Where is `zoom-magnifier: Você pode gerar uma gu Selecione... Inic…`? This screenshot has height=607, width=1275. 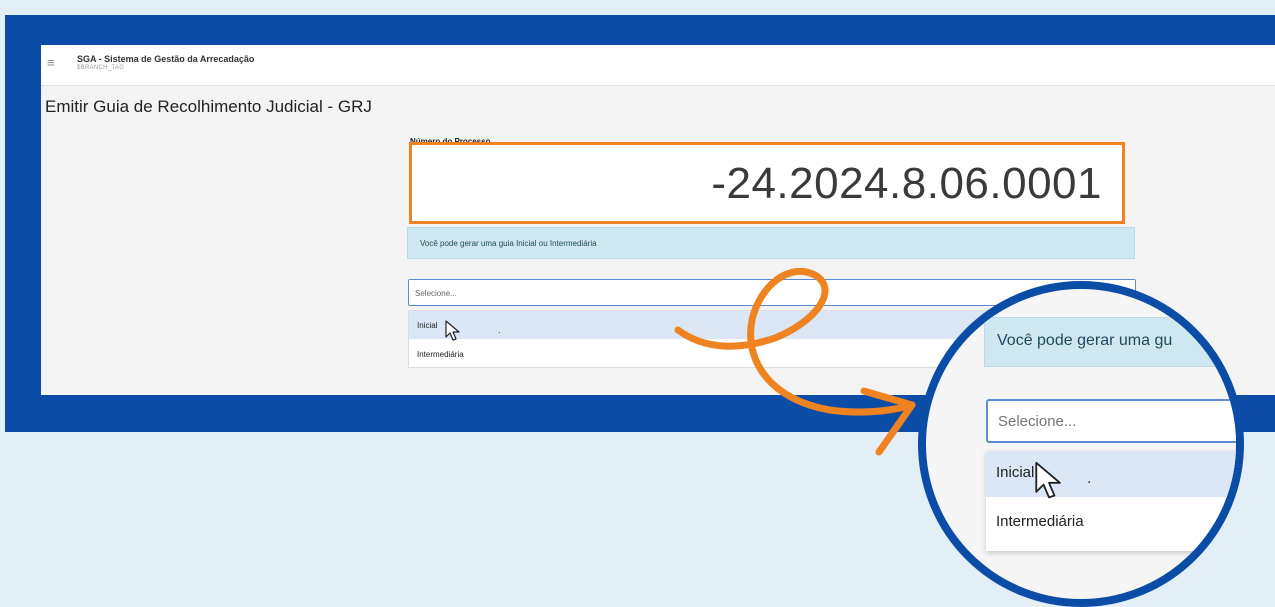
zoom-magnifier: Você pode gerar uma gu Selecione... Inic… is located at coordinates (1081, 444).